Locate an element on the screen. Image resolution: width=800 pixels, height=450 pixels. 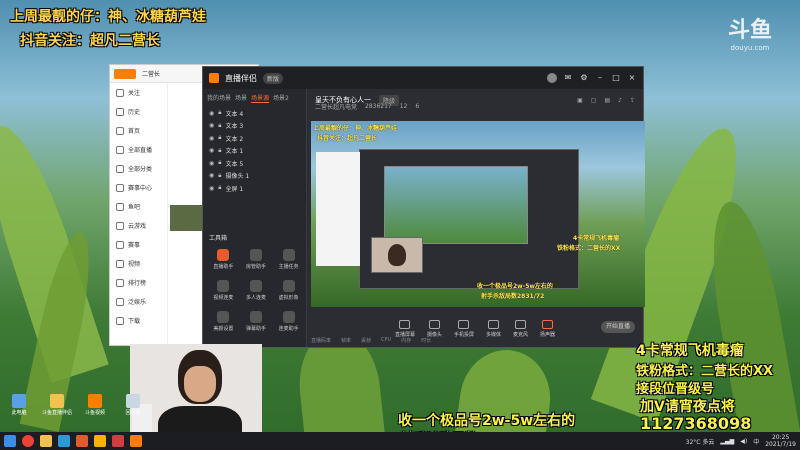
phone-cast-button: 手机投屏 is located at coordinates (464, 329).